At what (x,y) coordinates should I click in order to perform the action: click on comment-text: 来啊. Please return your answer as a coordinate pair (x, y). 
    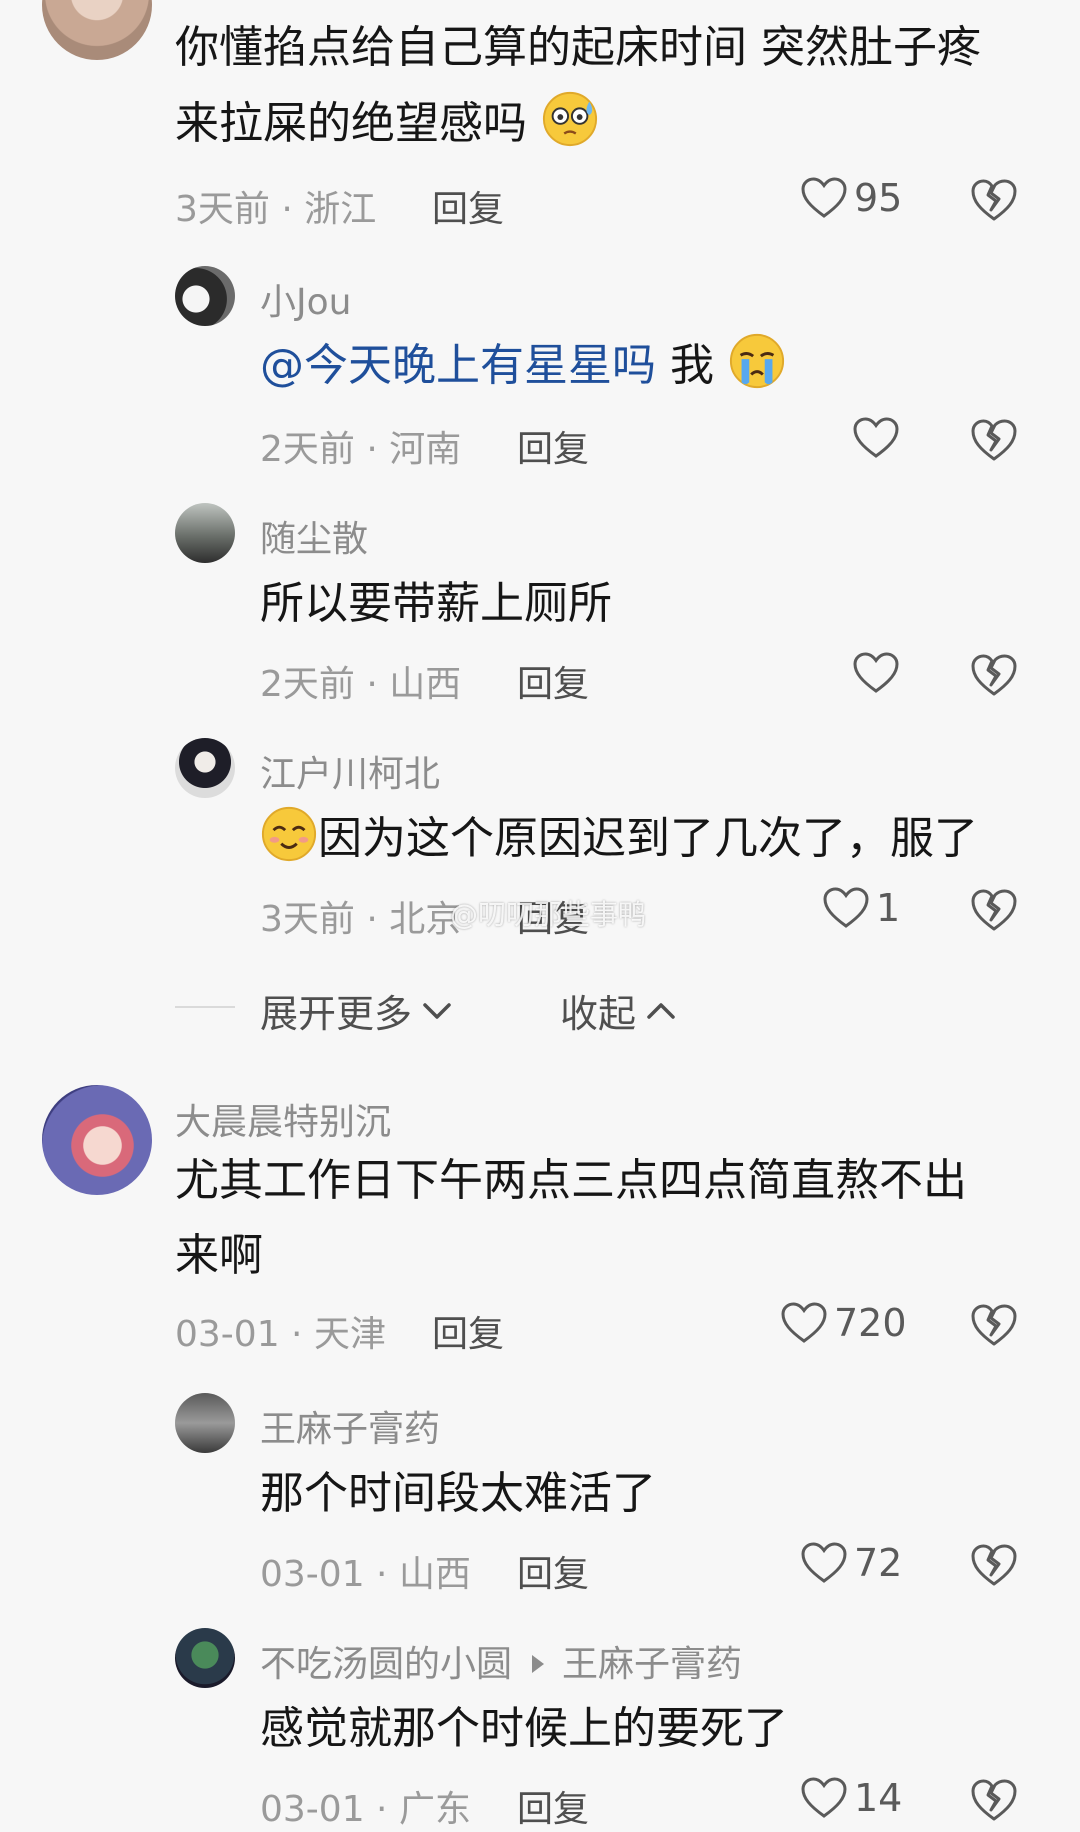
    Looking at the image, I should click on (219, 1255).